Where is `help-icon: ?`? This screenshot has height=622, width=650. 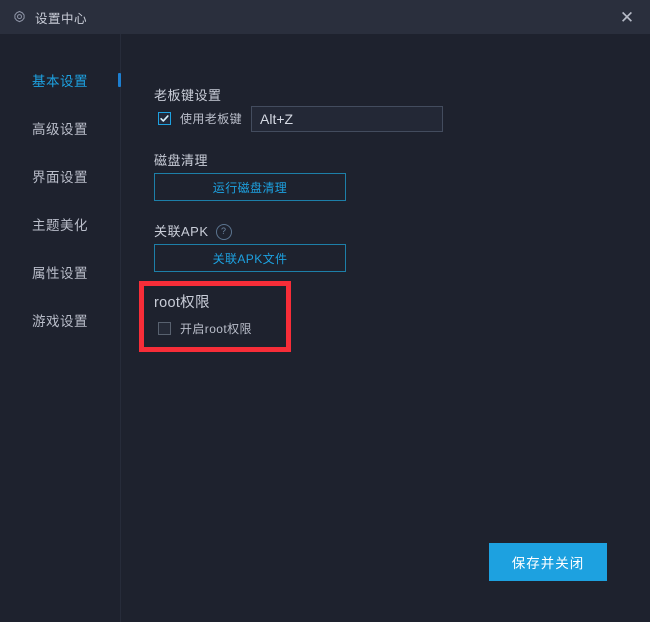 help-icon: ? is located at coordinates (223, 231).